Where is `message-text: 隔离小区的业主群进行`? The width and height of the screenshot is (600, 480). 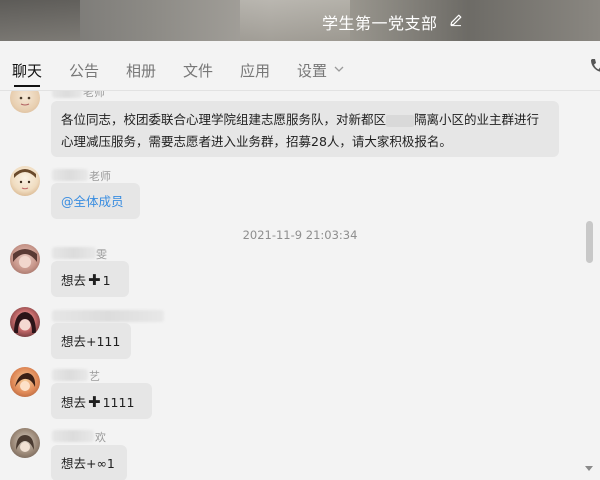
message-text: 隔离小区的业主群进行 is located at coordinates (477, 119).